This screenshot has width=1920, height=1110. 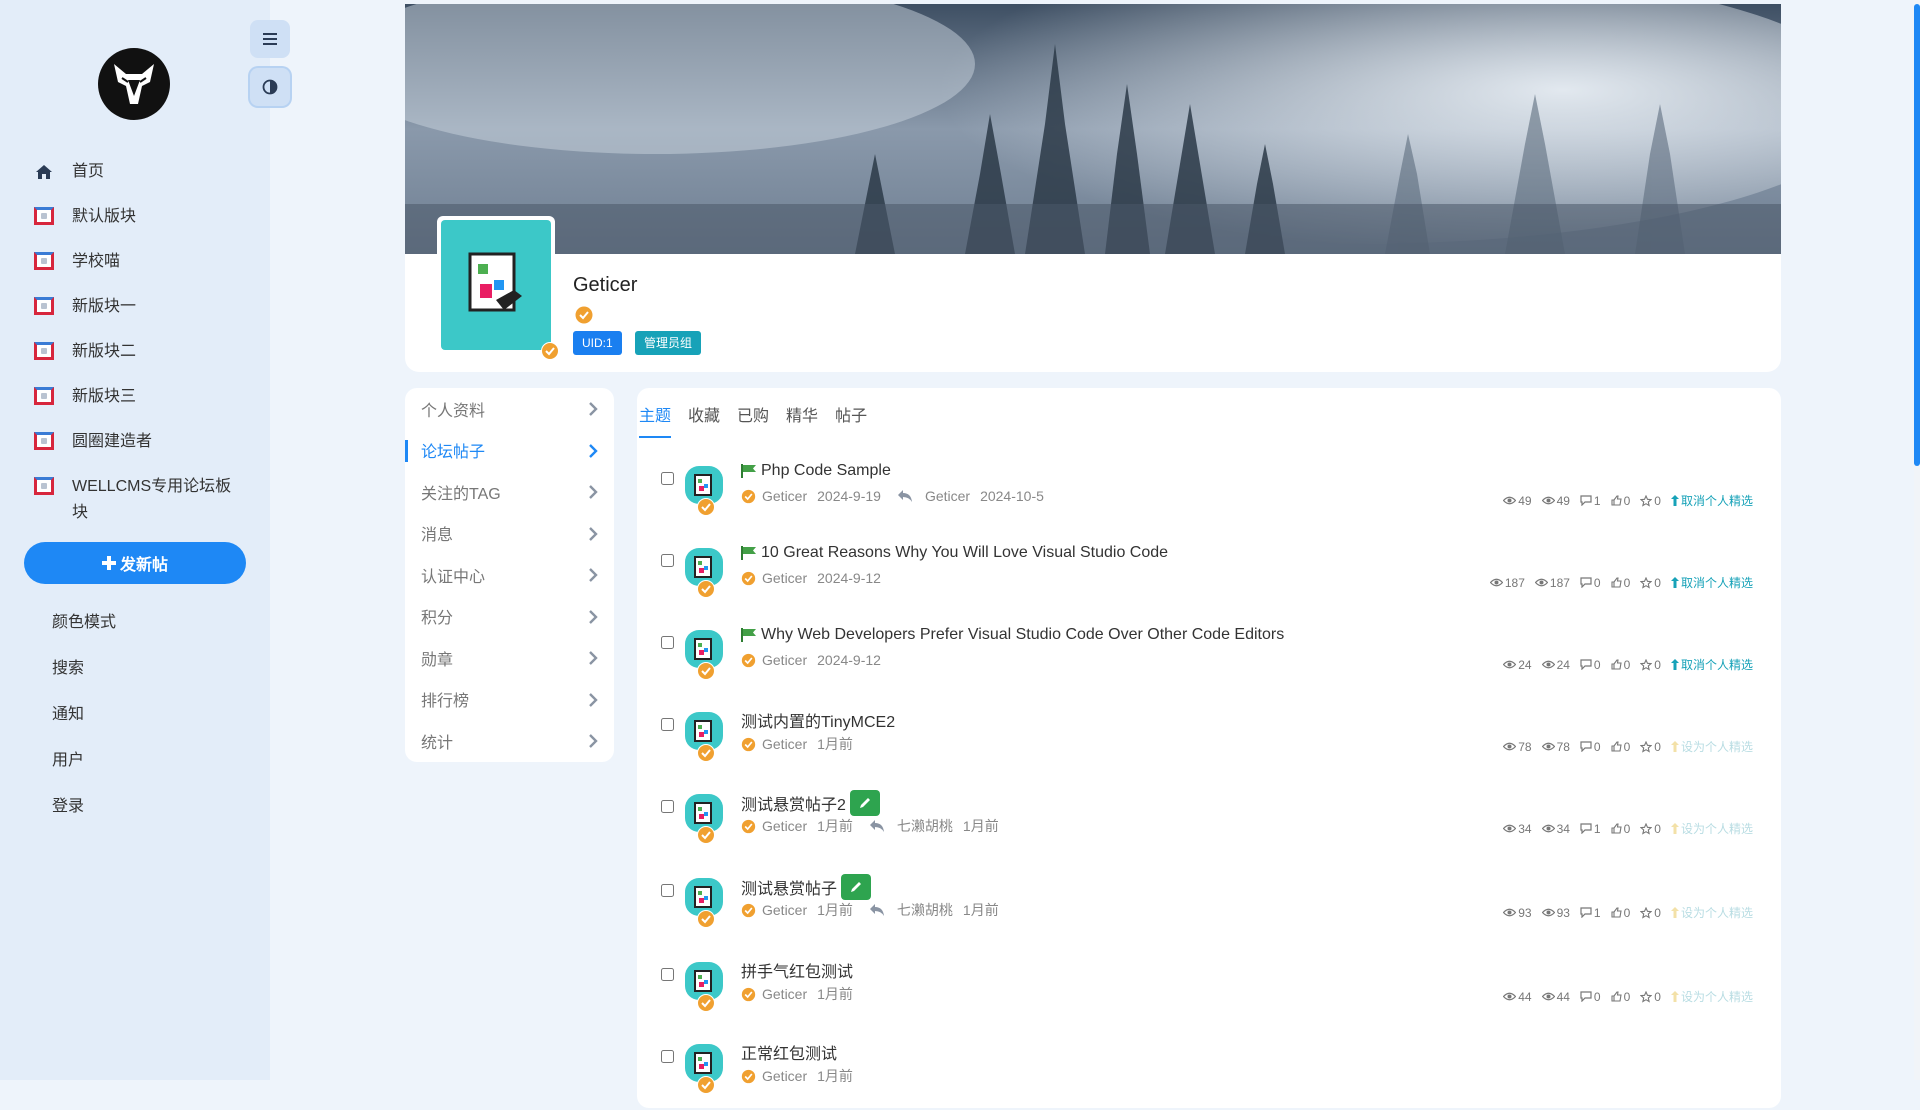 What do you see at coordinates (789, 1052) in the screenshot?
I see `thread-title: 正常红包测试` at bounding box center [789, 1052].